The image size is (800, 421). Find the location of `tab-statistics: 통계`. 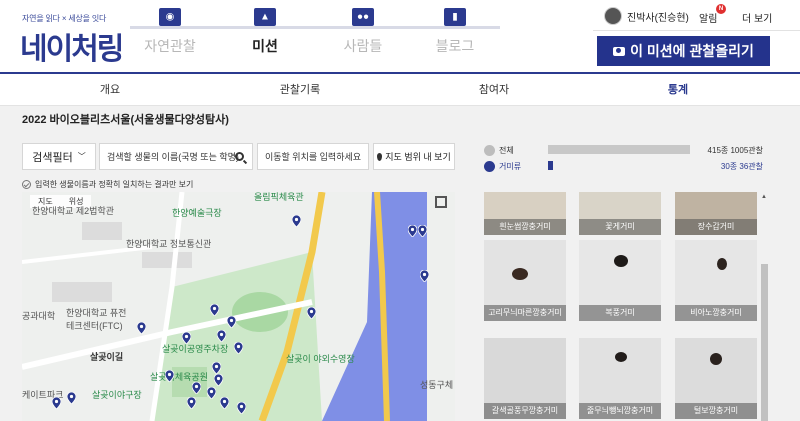

tab-statistics: 통계 is located at coordinates (678, 90).